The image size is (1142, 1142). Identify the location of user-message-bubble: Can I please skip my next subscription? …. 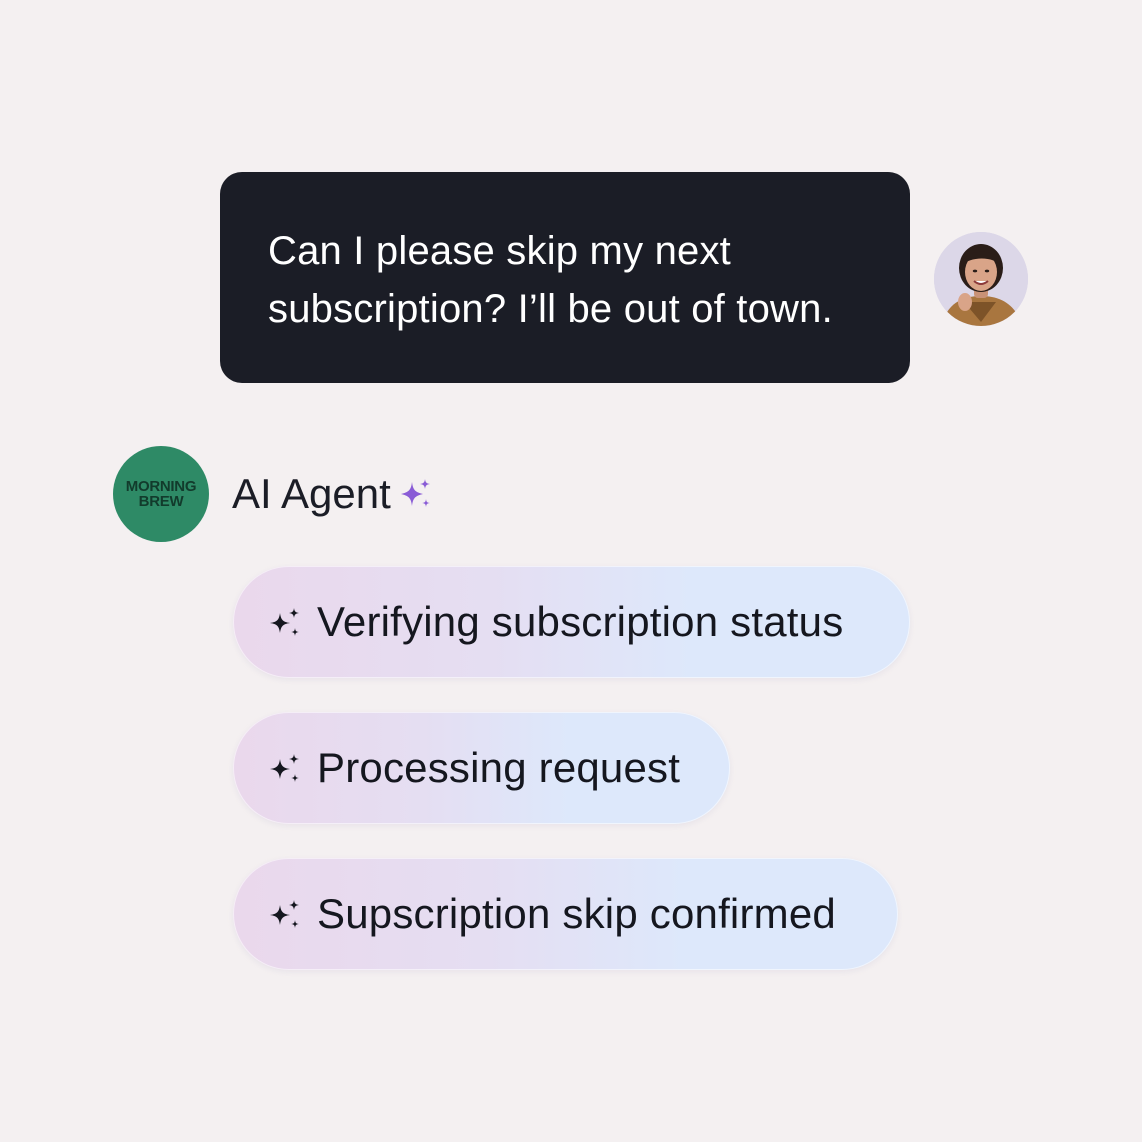
(565, 277).